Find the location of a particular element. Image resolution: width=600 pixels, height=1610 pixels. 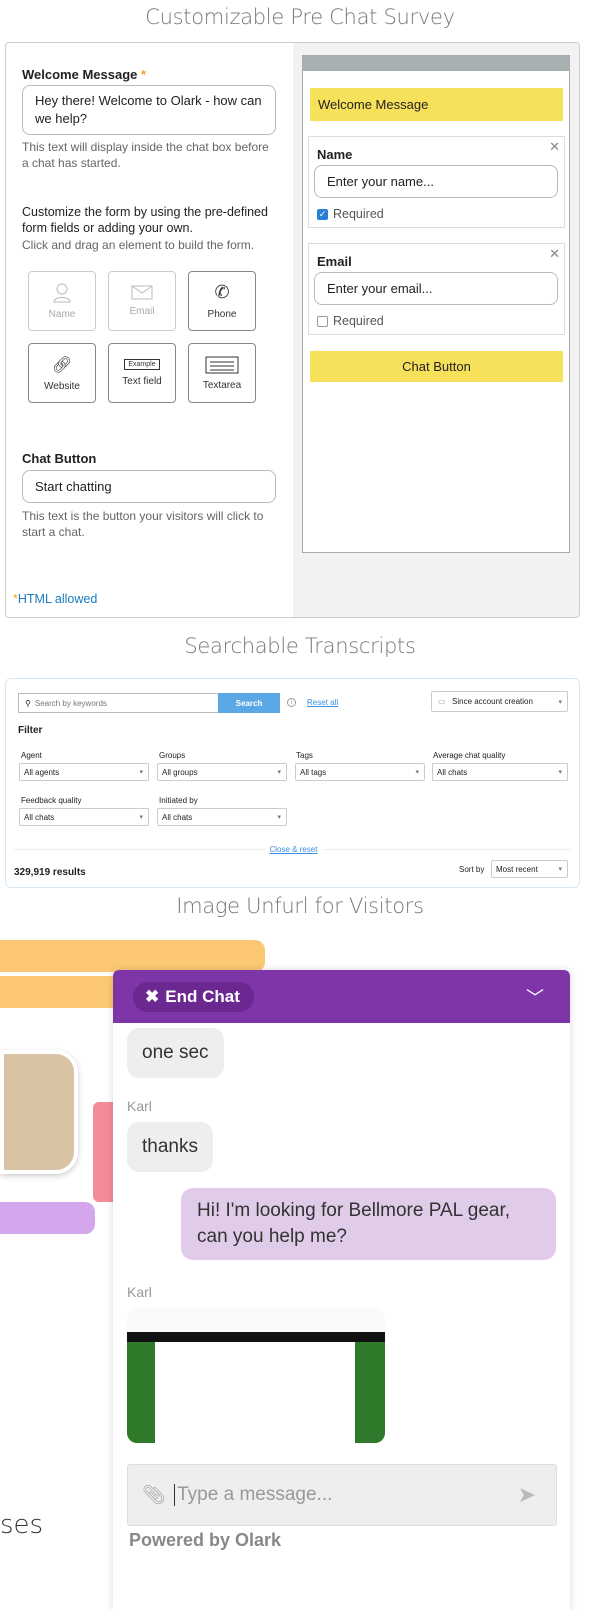

tile-text-field: Example Text field is located at coordinates (142, 373).